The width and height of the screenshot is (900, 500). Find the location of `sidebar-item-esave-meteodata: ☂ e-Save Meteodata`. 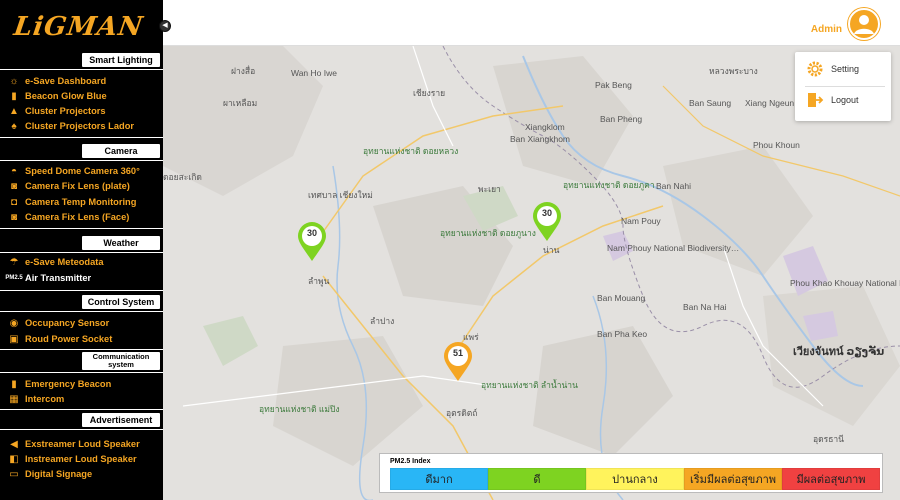

sidebar-item-esave-meteodata: ☂ e-Save Meteodata is located at coordinates (55, 262).